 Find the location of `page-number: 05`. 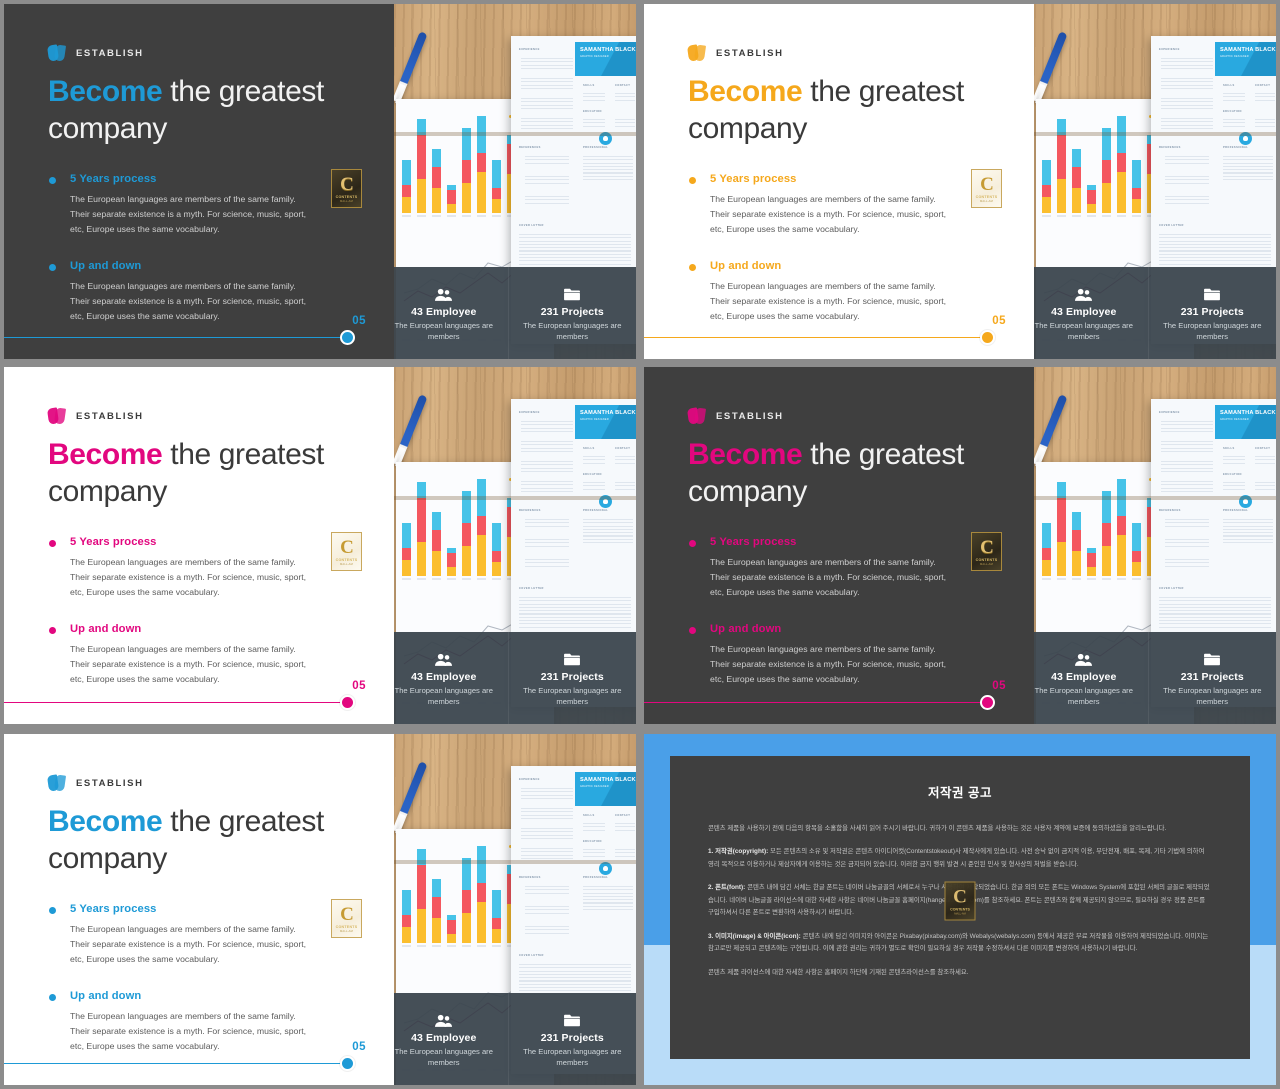

page-number: 05 is located at coordinates (359, 1047).